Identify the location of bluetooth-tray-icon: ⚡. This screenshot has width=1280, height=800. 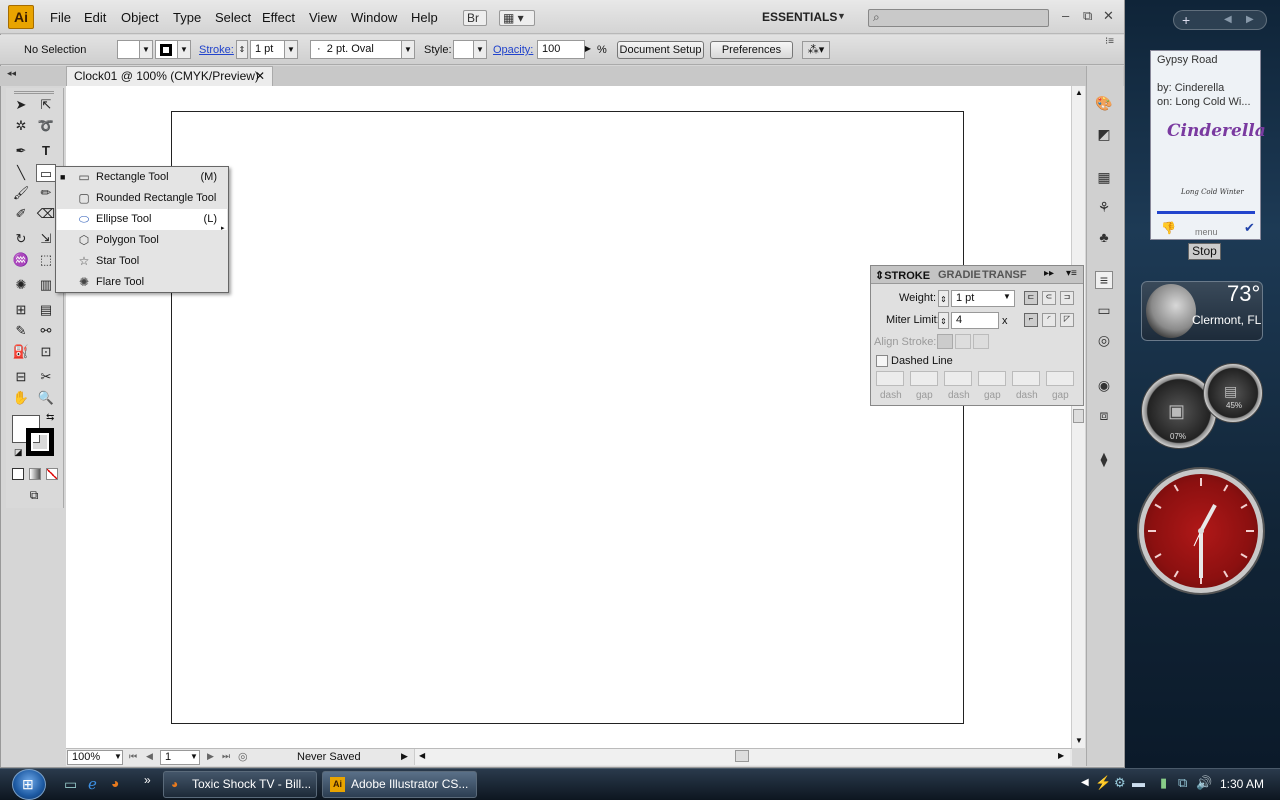
(1103, 783).